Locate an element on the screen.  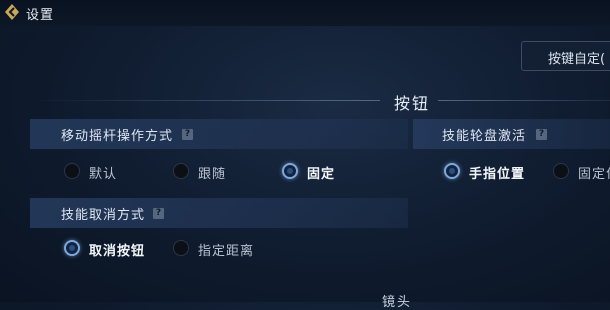
skill-cancel-help-icon: ? is located at coordinates (158, 213).